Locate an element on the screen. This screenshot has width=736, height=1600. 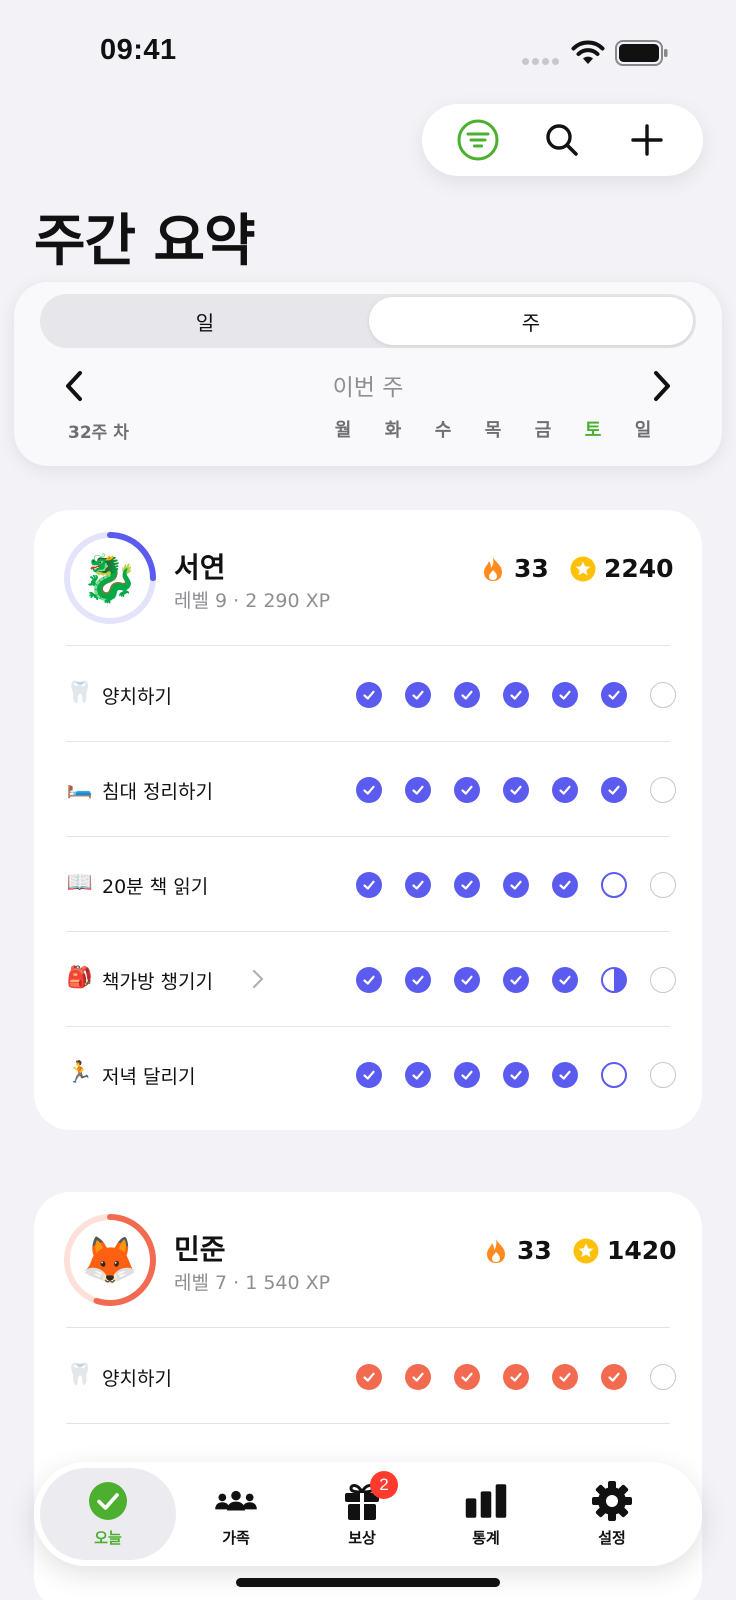
stars-stat: 1420 is located at coordinates (625, 1250).